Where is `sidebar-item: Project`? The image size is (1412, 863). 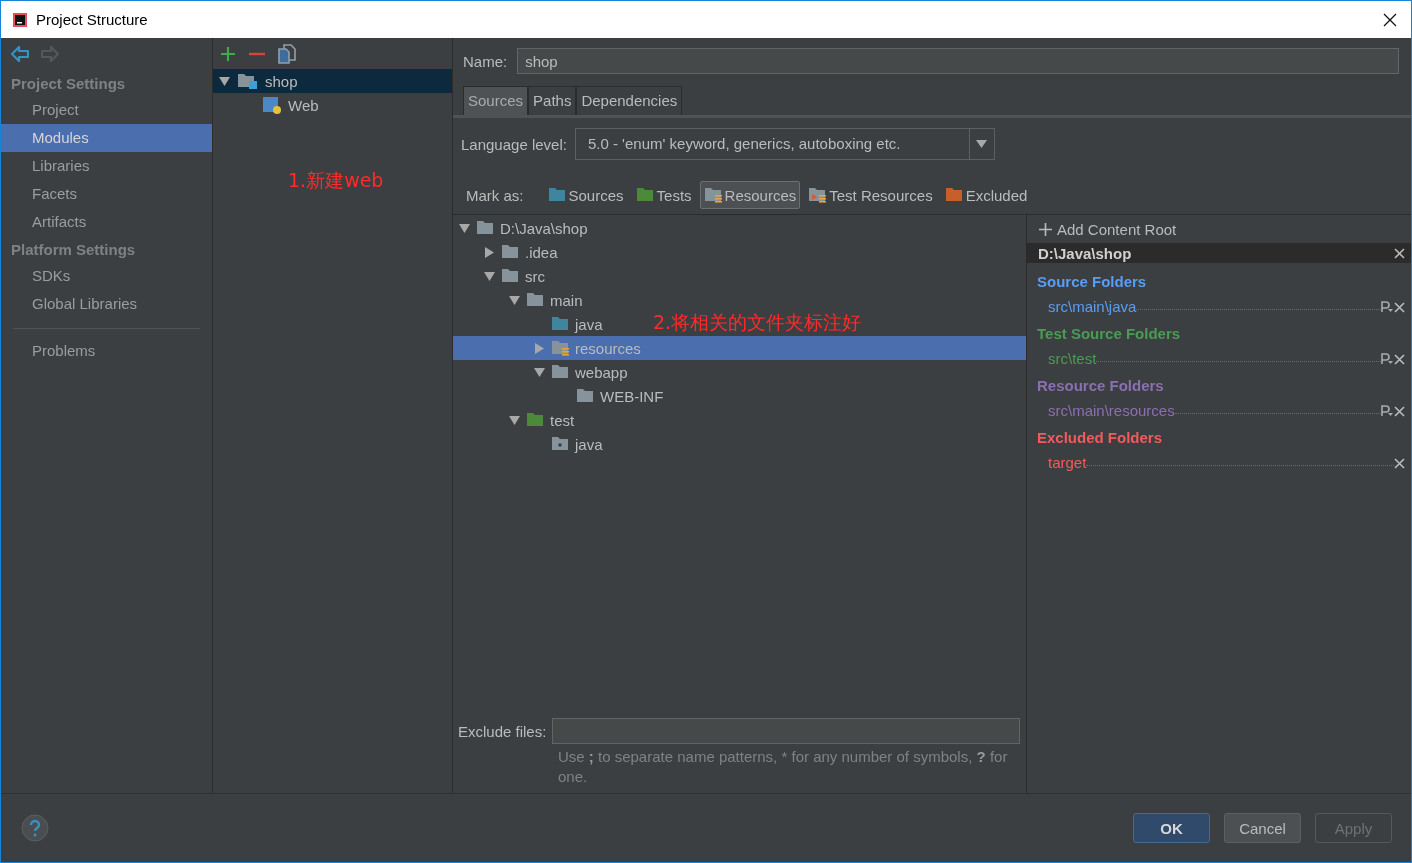 sidebar-item: Project is located at coordinates (106, 110).